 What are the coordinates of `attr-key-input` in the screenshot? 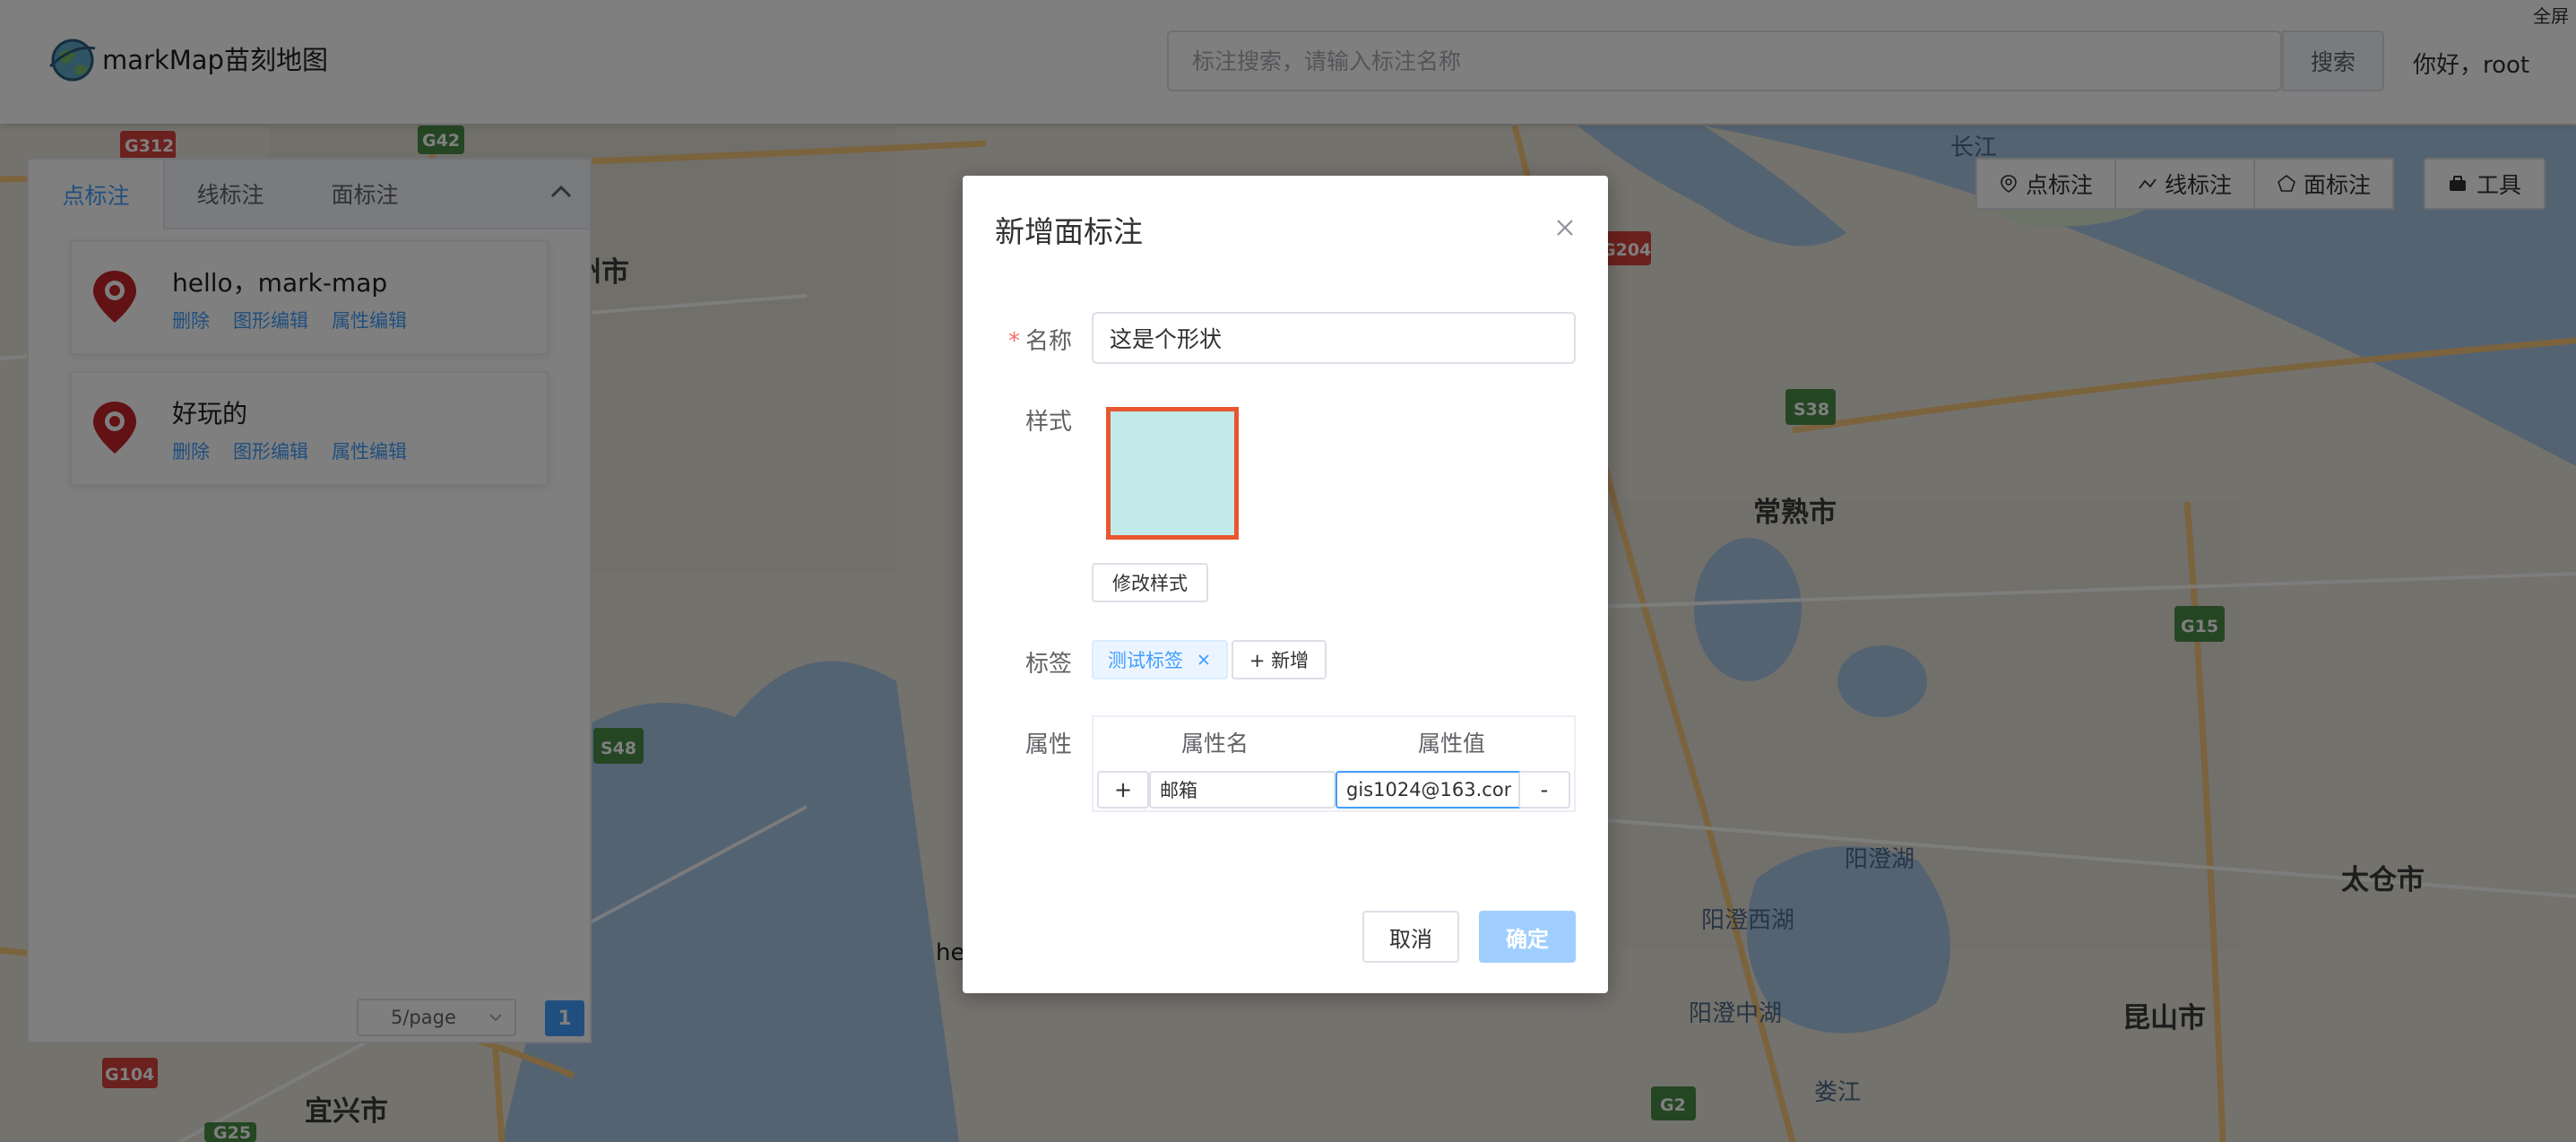 It's located at (1242, 790).